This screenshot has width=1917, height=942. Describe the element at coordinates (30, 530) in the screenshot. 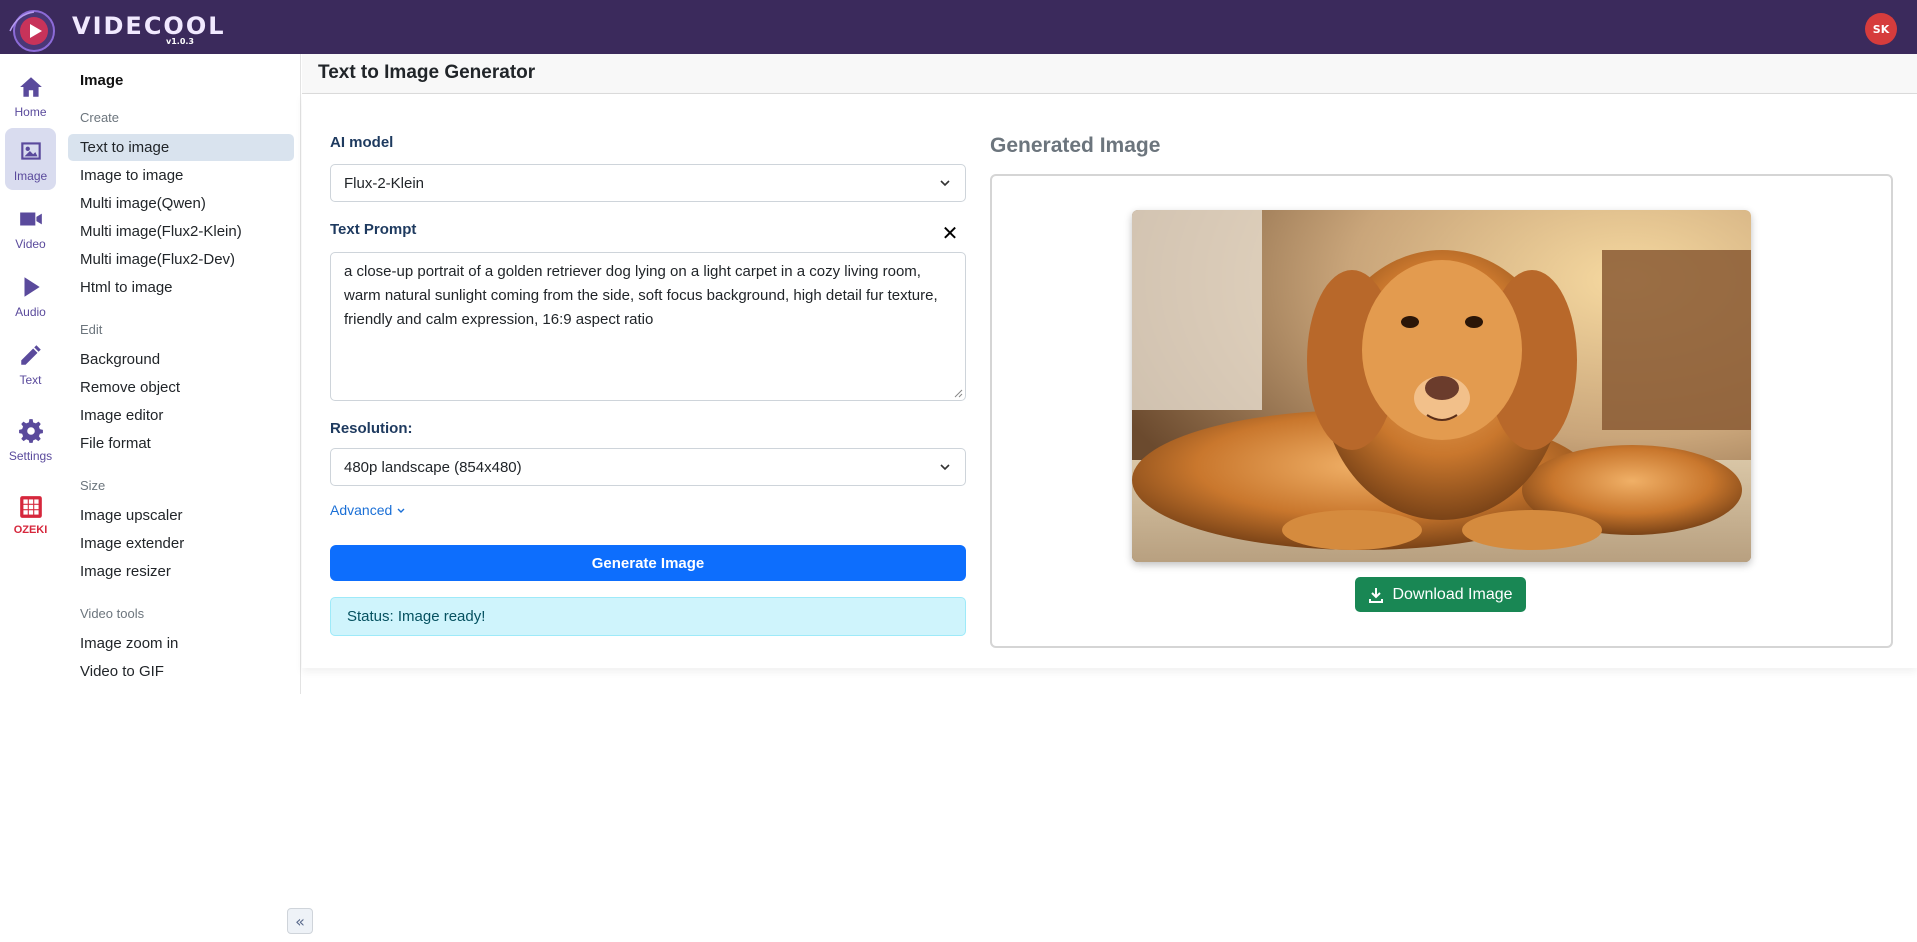

I see `rail-label-ozeki: OZEKI` at that location.